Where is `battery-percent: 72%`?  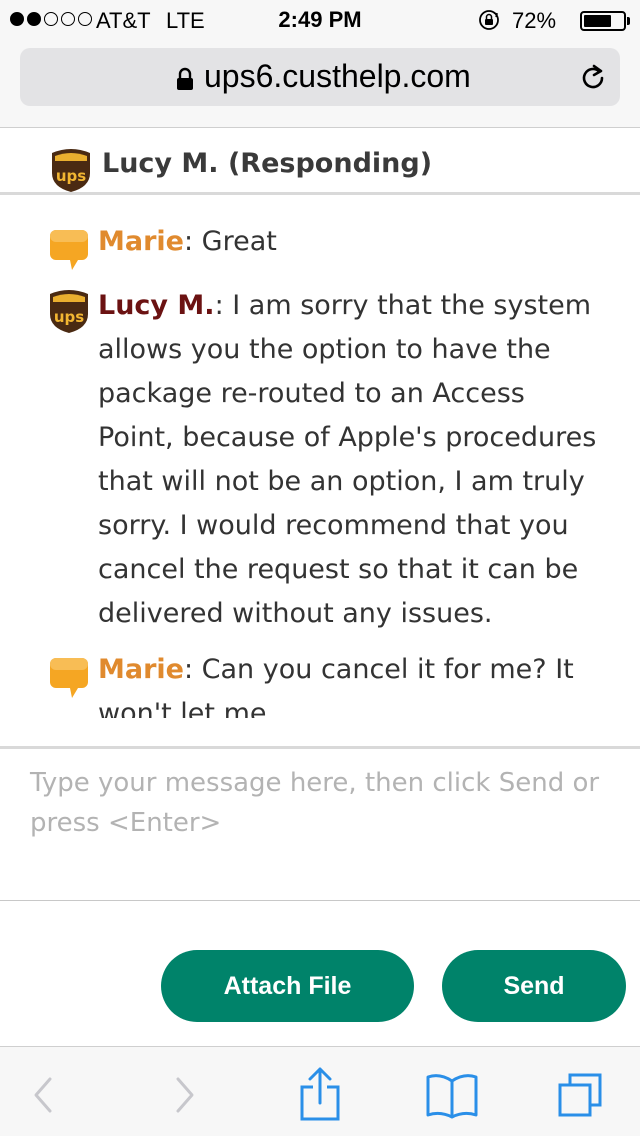 battery-percent: 72% is located at coordinates (534, 20).